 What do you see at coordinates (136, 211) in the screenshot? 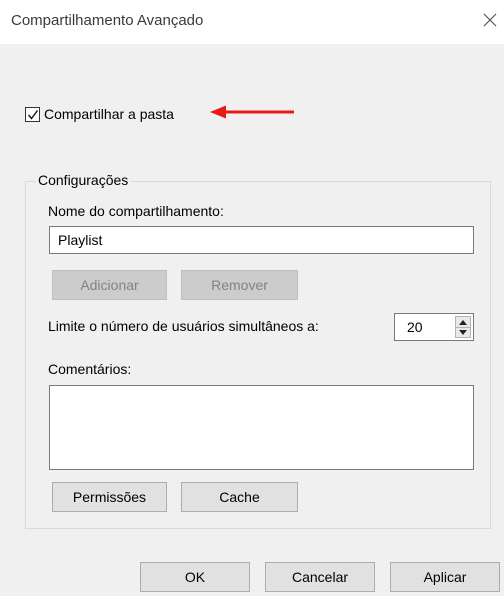
I see `share-name-label: Nome do compartilhamento:` at bounding box center [136, 211].